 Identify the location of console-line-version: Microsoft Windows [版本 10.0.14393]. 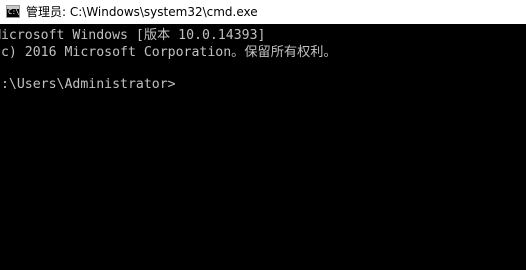
(133, 35).